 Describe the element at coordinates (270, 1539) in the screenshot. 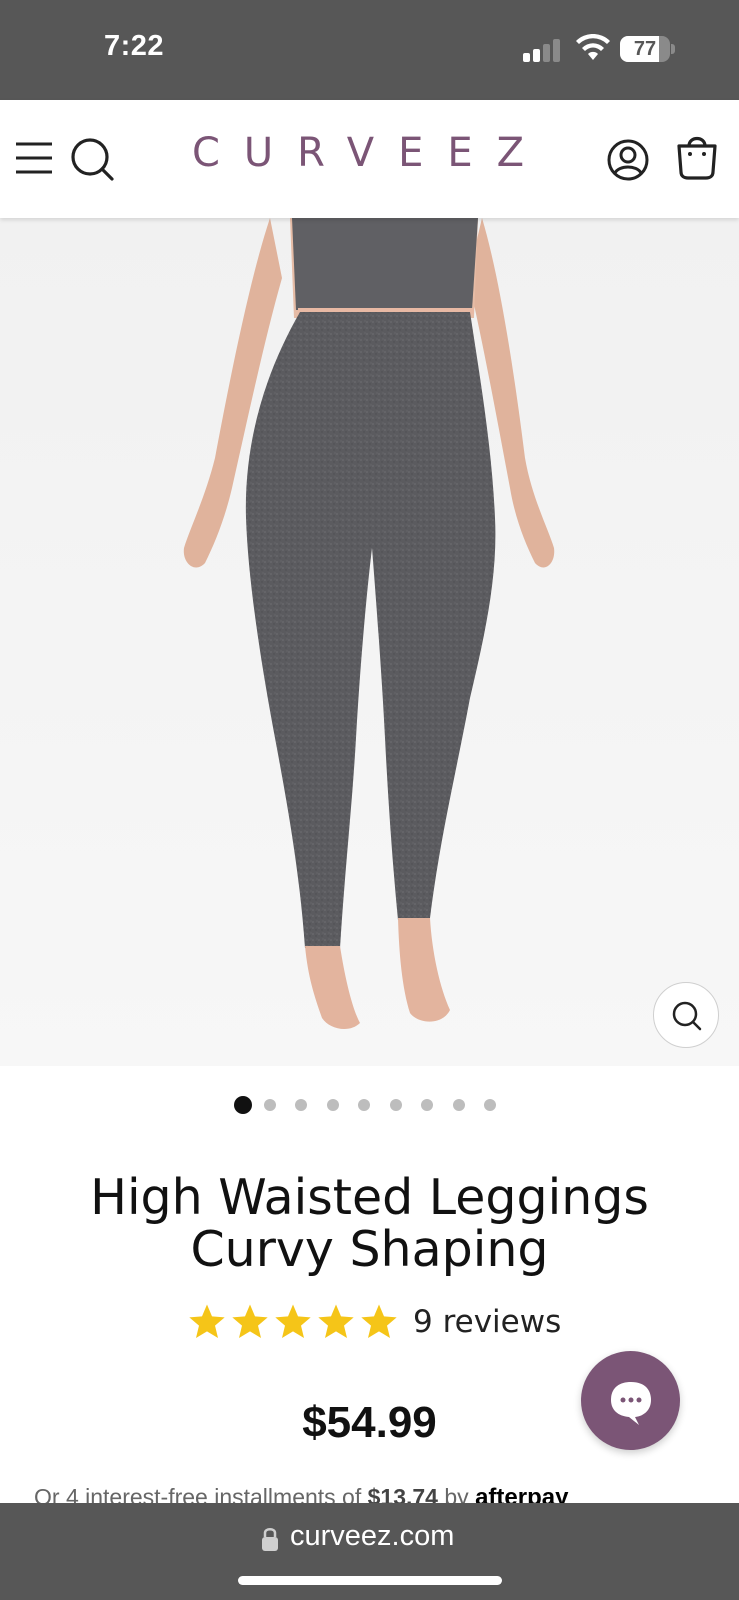

I see `lock-icon` at that location.